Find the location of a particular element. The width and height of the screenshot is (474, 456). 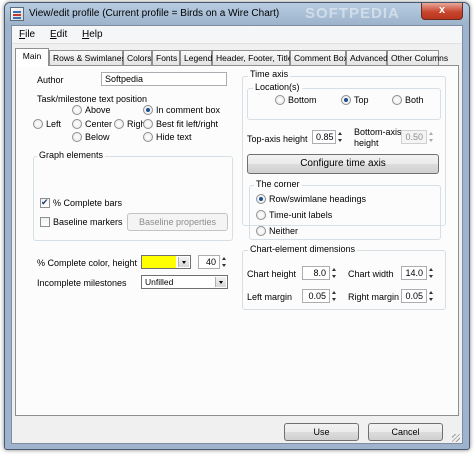

left-margin-input: 0.05 is located at coordinates (316, 296).